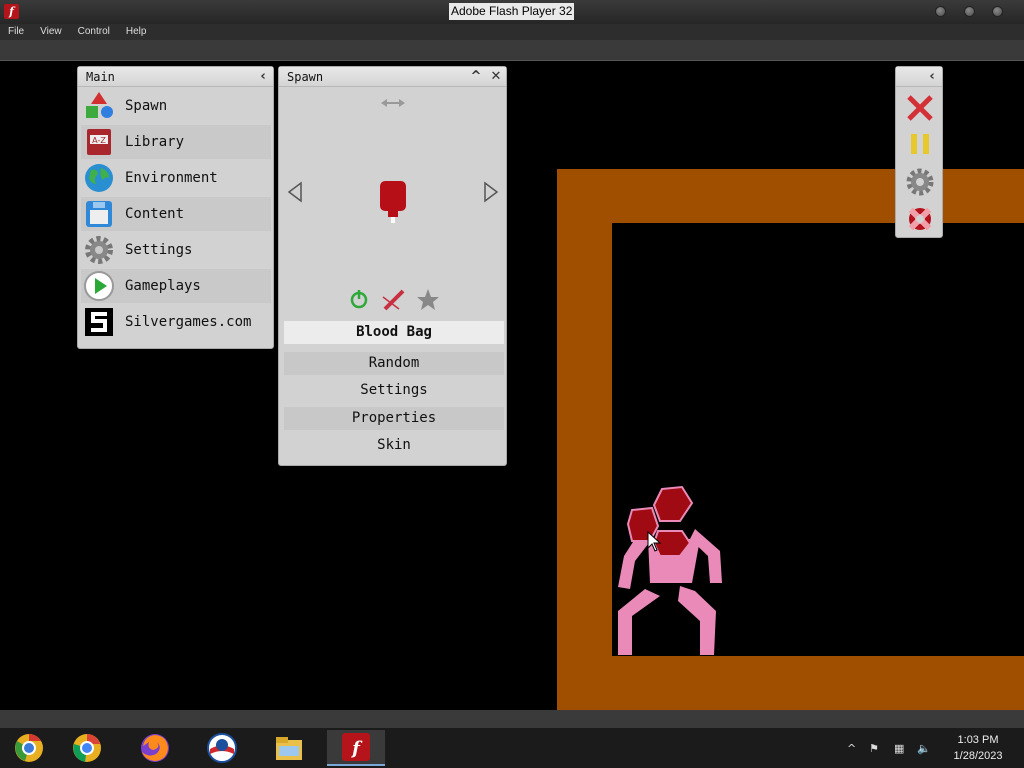  Describe the element at coordinates (87, 748) in the screenshot. I see `taskbar-chrome-icon` at that location.